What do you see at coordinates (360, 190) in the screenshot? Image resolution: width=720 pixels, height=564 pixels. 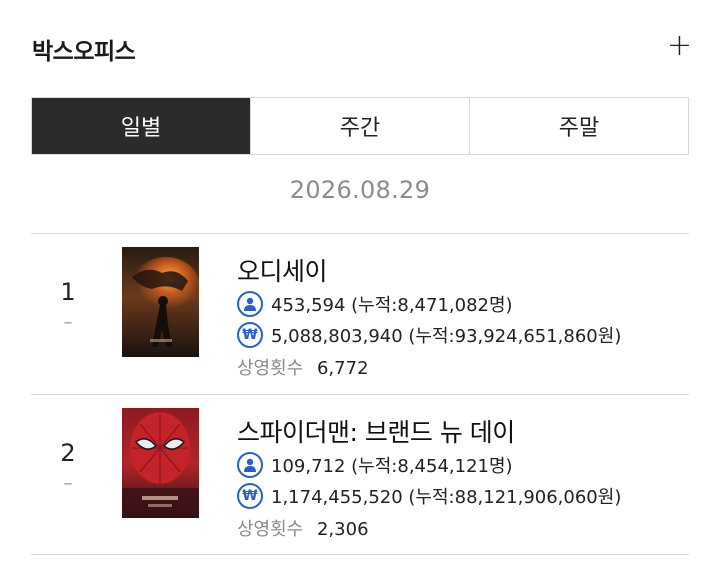 I see `box-office-date: 2026.08.29` at bounding box center [360, 190].